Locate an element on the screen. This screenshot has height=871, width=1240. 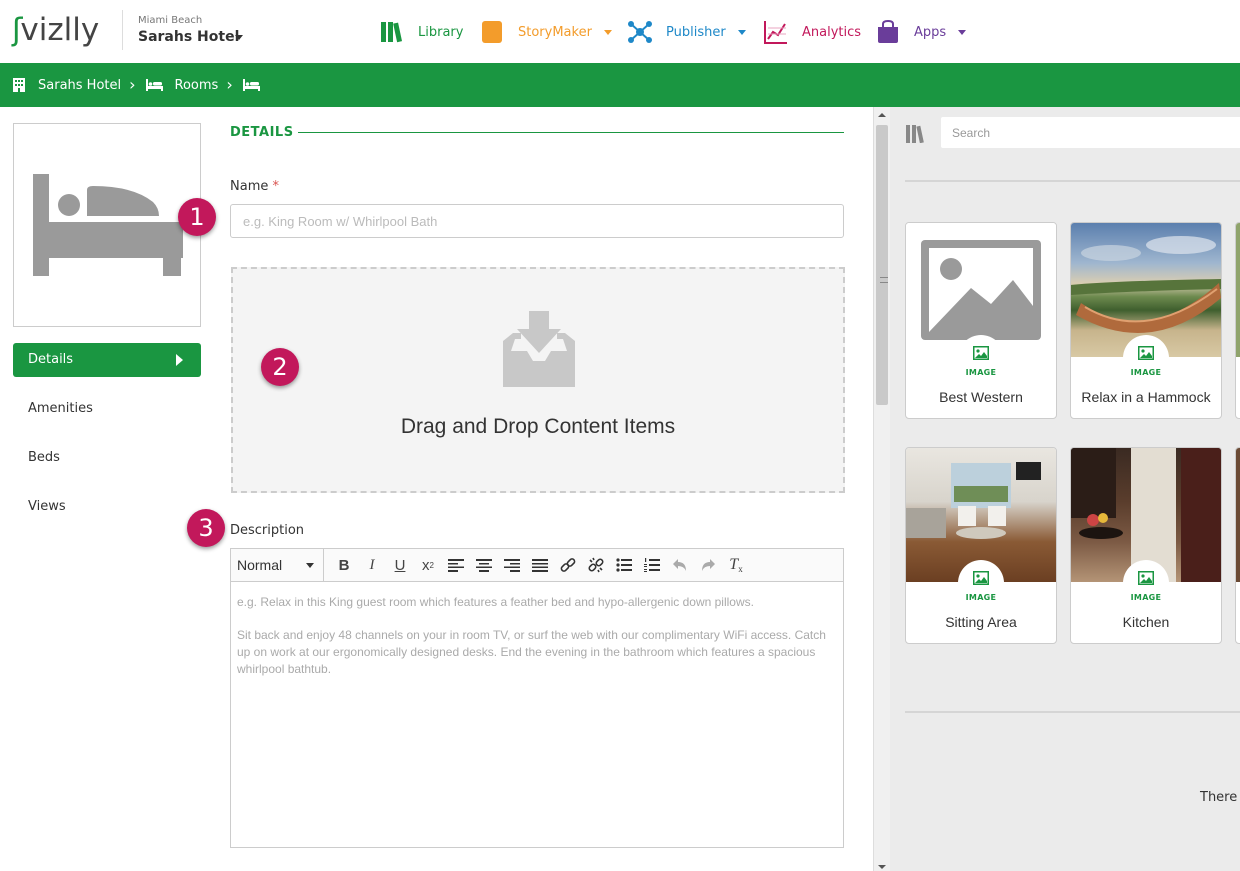
superscript-button: x2 is located at coordinates (428, 565).